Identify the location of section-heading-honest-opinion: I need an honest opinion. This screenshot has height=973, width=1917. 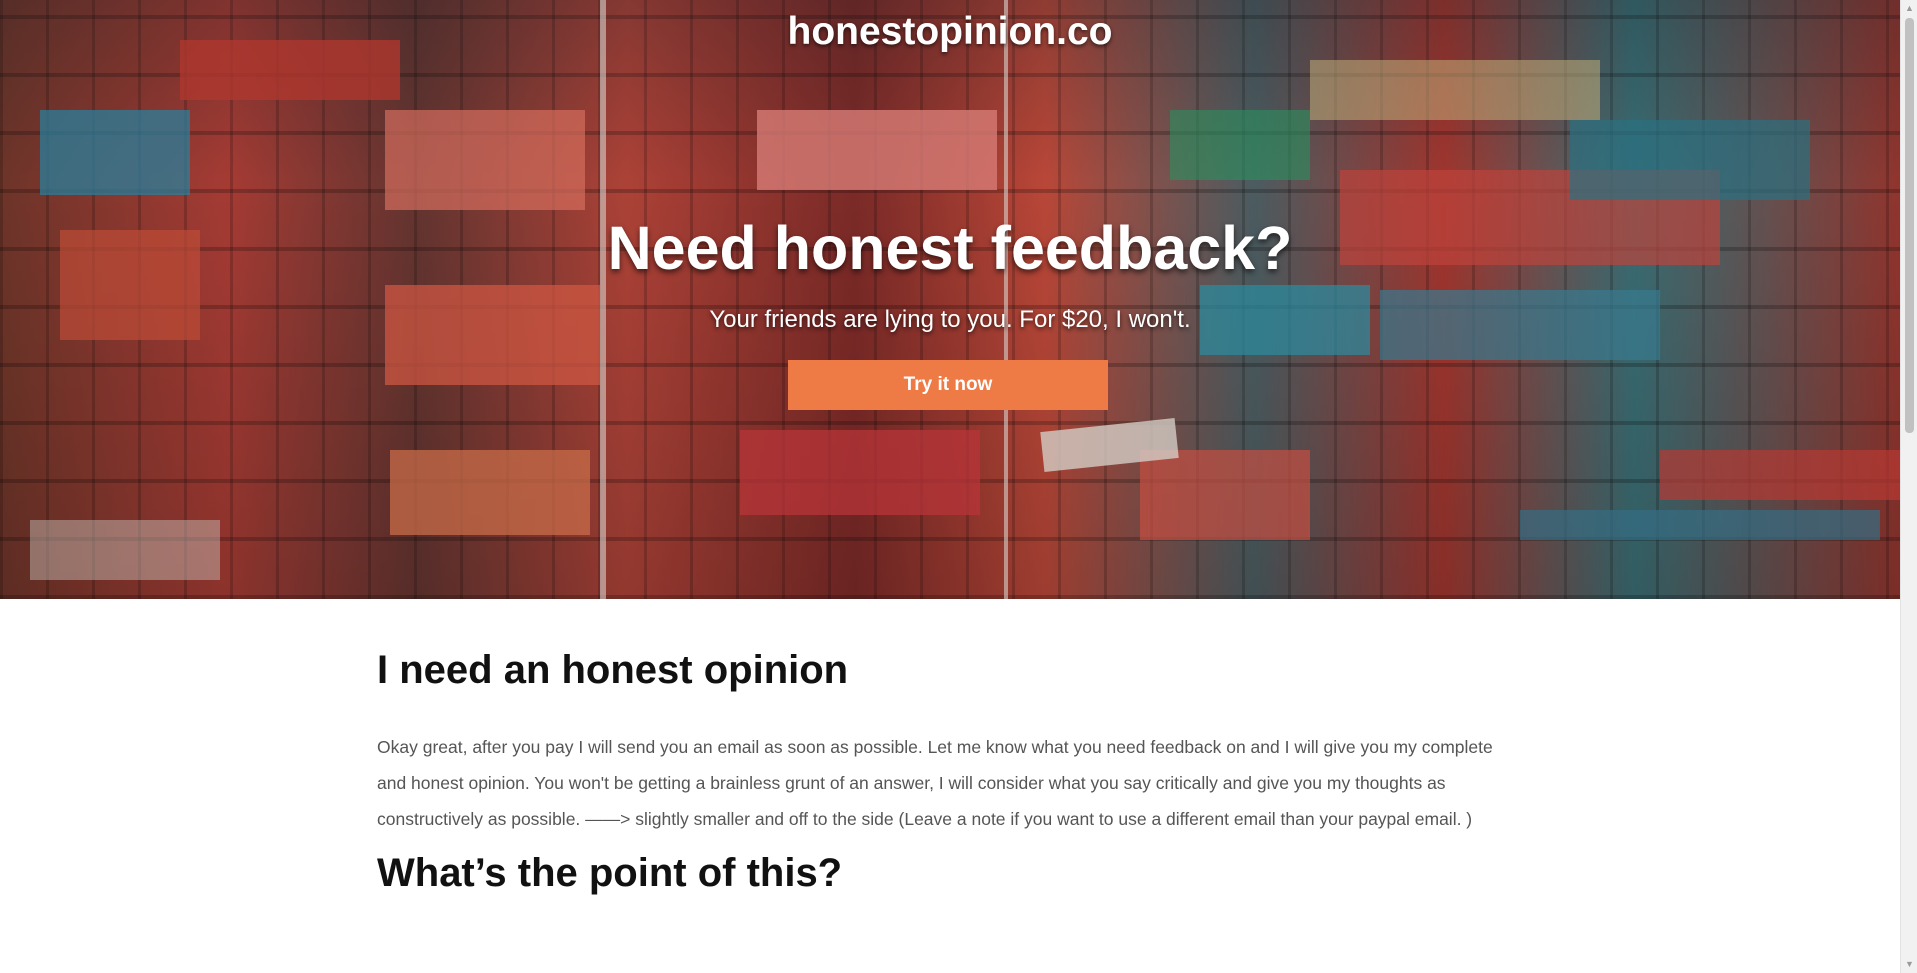
(613, 670).